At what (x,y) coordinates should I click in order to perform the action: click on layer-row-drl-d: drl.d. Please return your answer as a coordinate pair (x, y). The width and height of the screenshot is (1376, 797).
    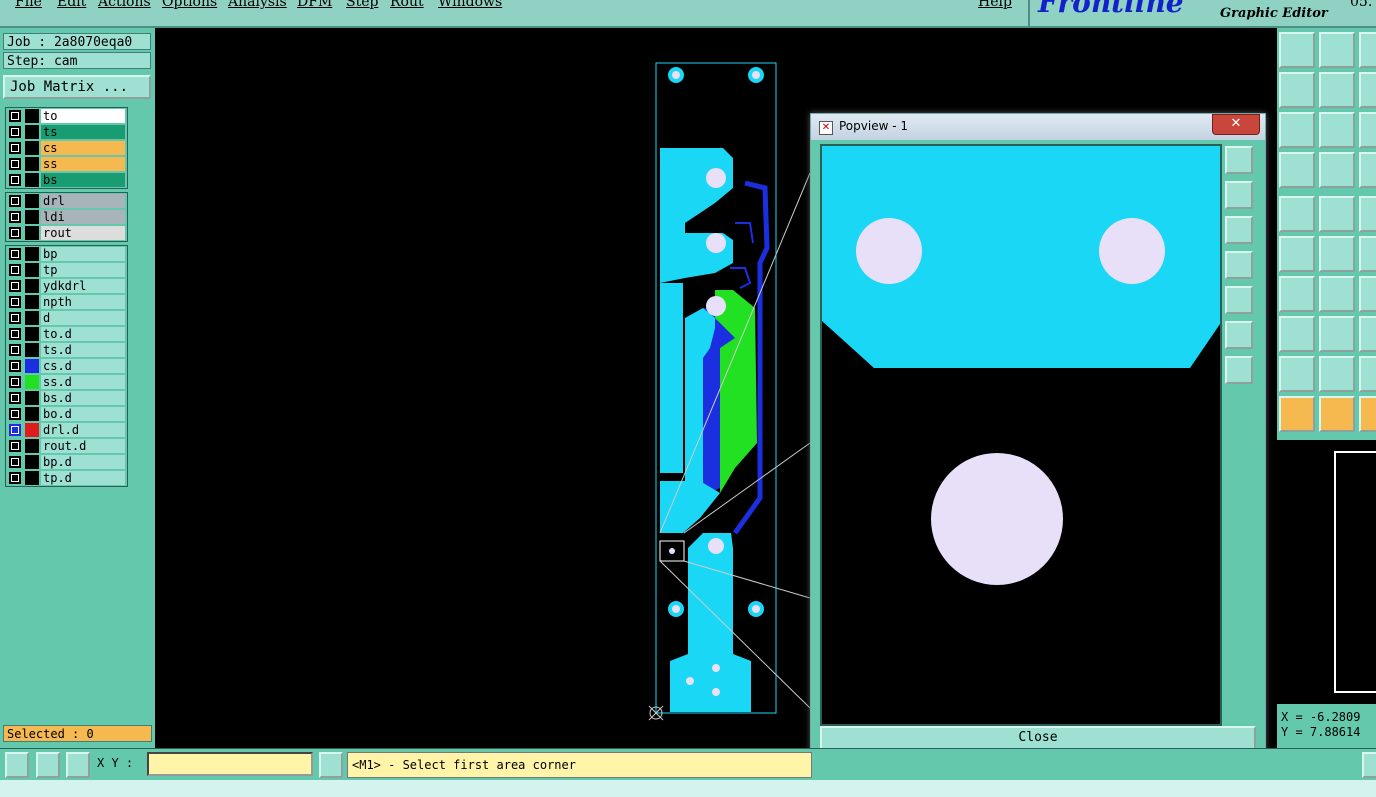
    Looking at the image, I should click on (66, 430).